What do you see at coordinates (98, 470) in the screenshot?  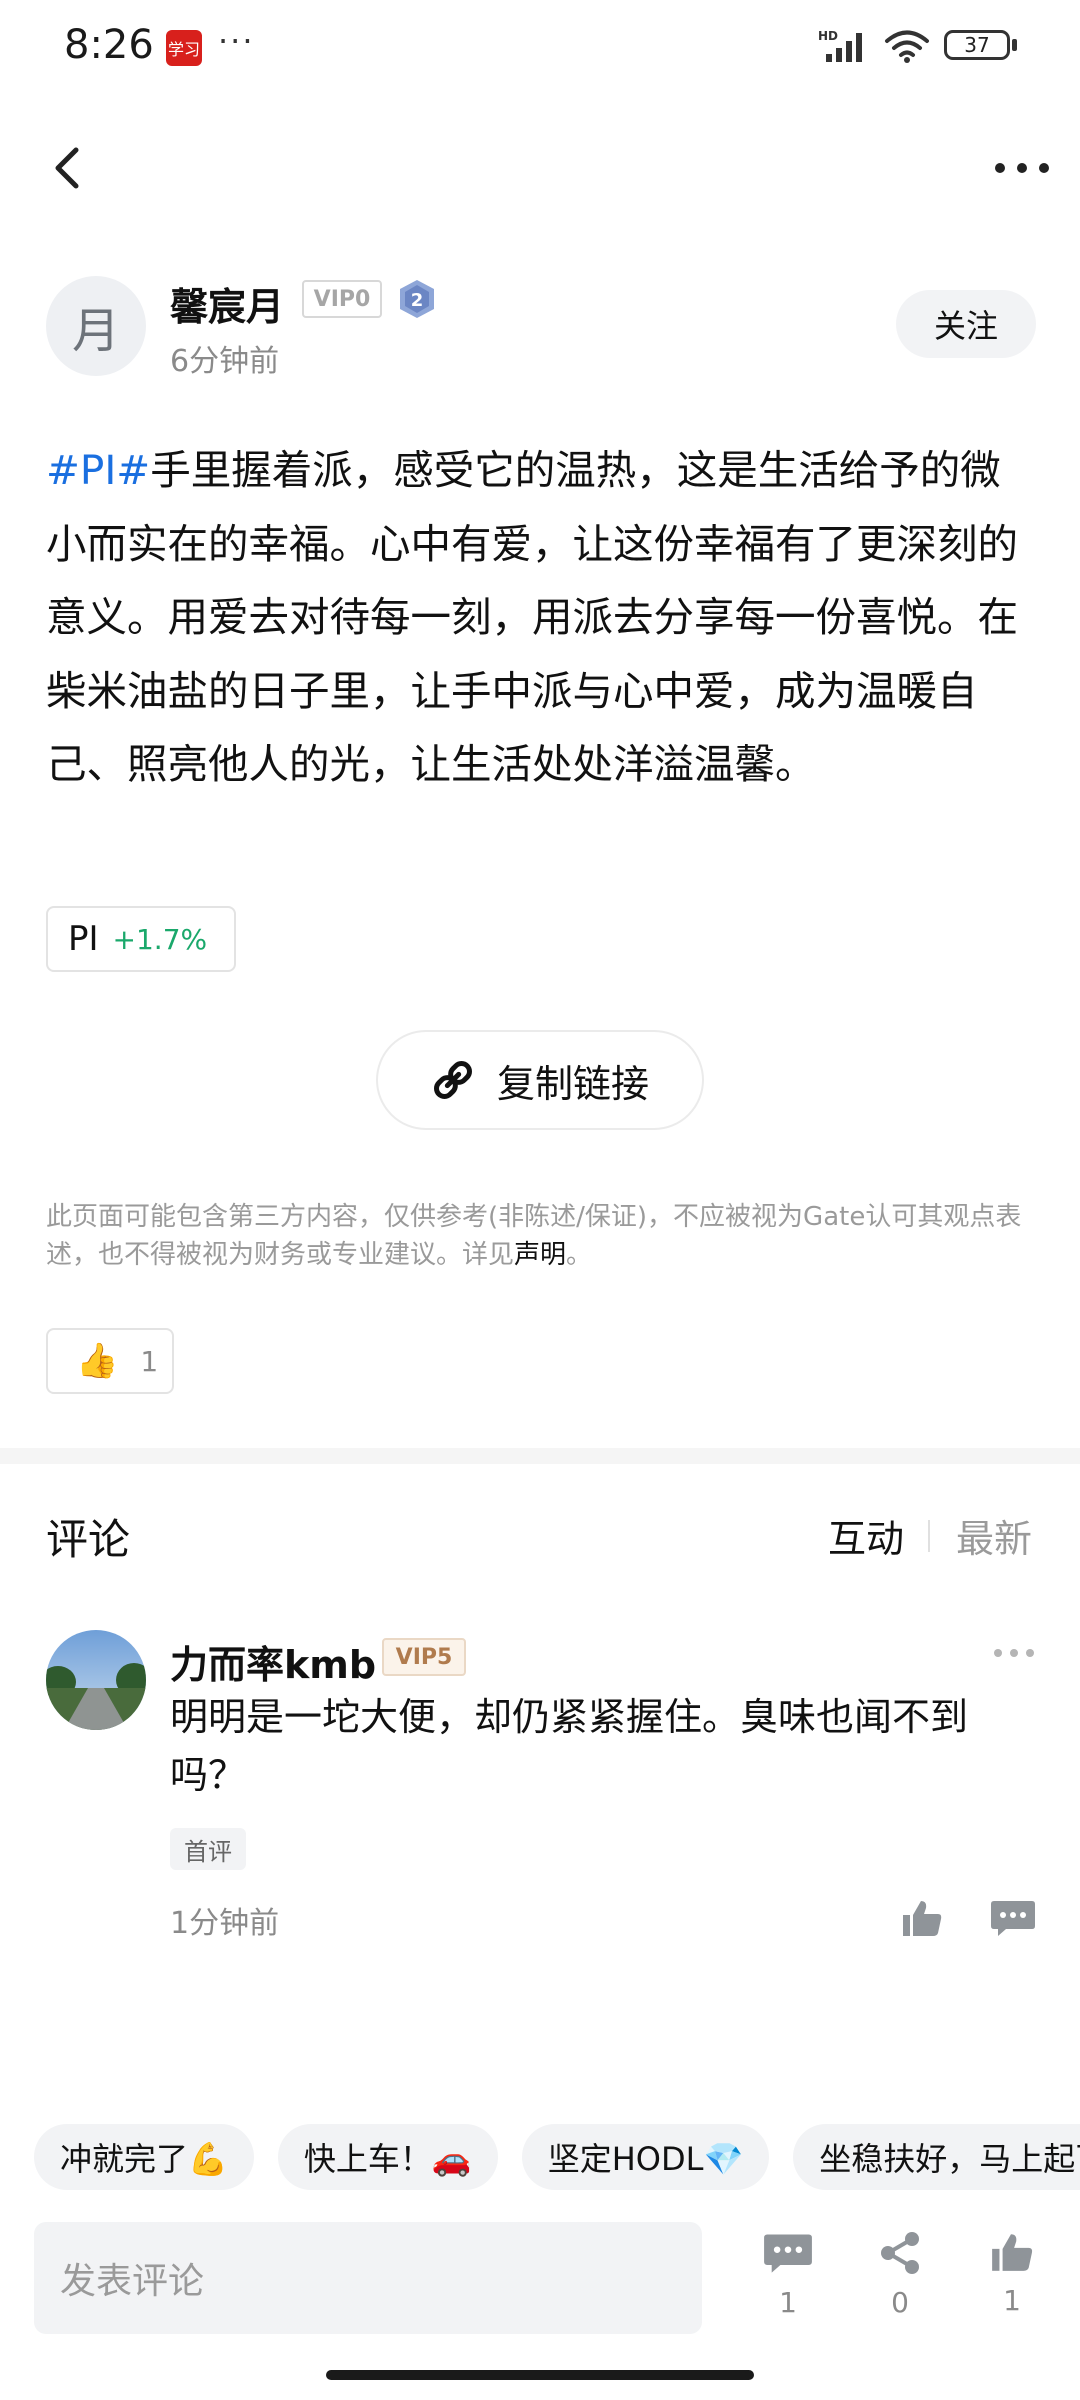 I see `post-hashtag: #PI#` at bounding box center [98, 470].